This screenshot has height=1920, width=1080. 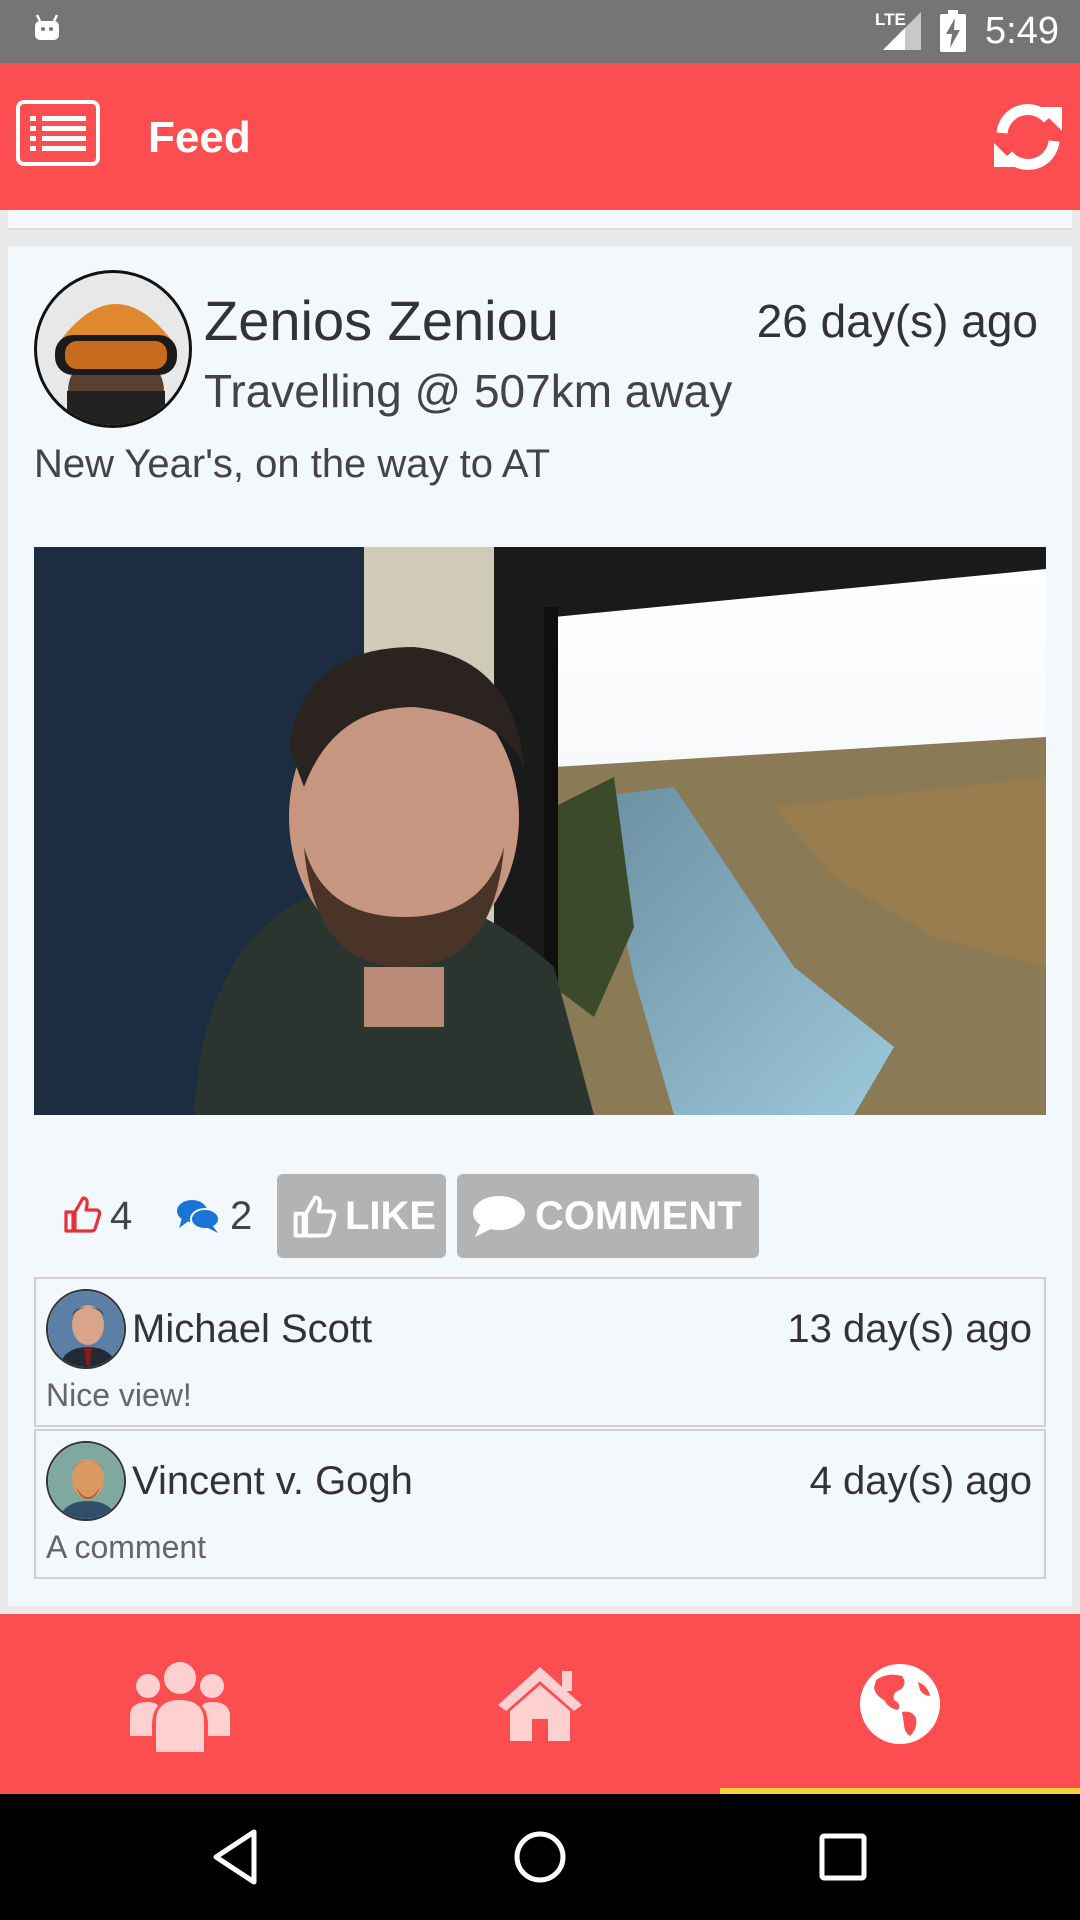 I want to click on recents-icon, so click(x=843, y=1857).